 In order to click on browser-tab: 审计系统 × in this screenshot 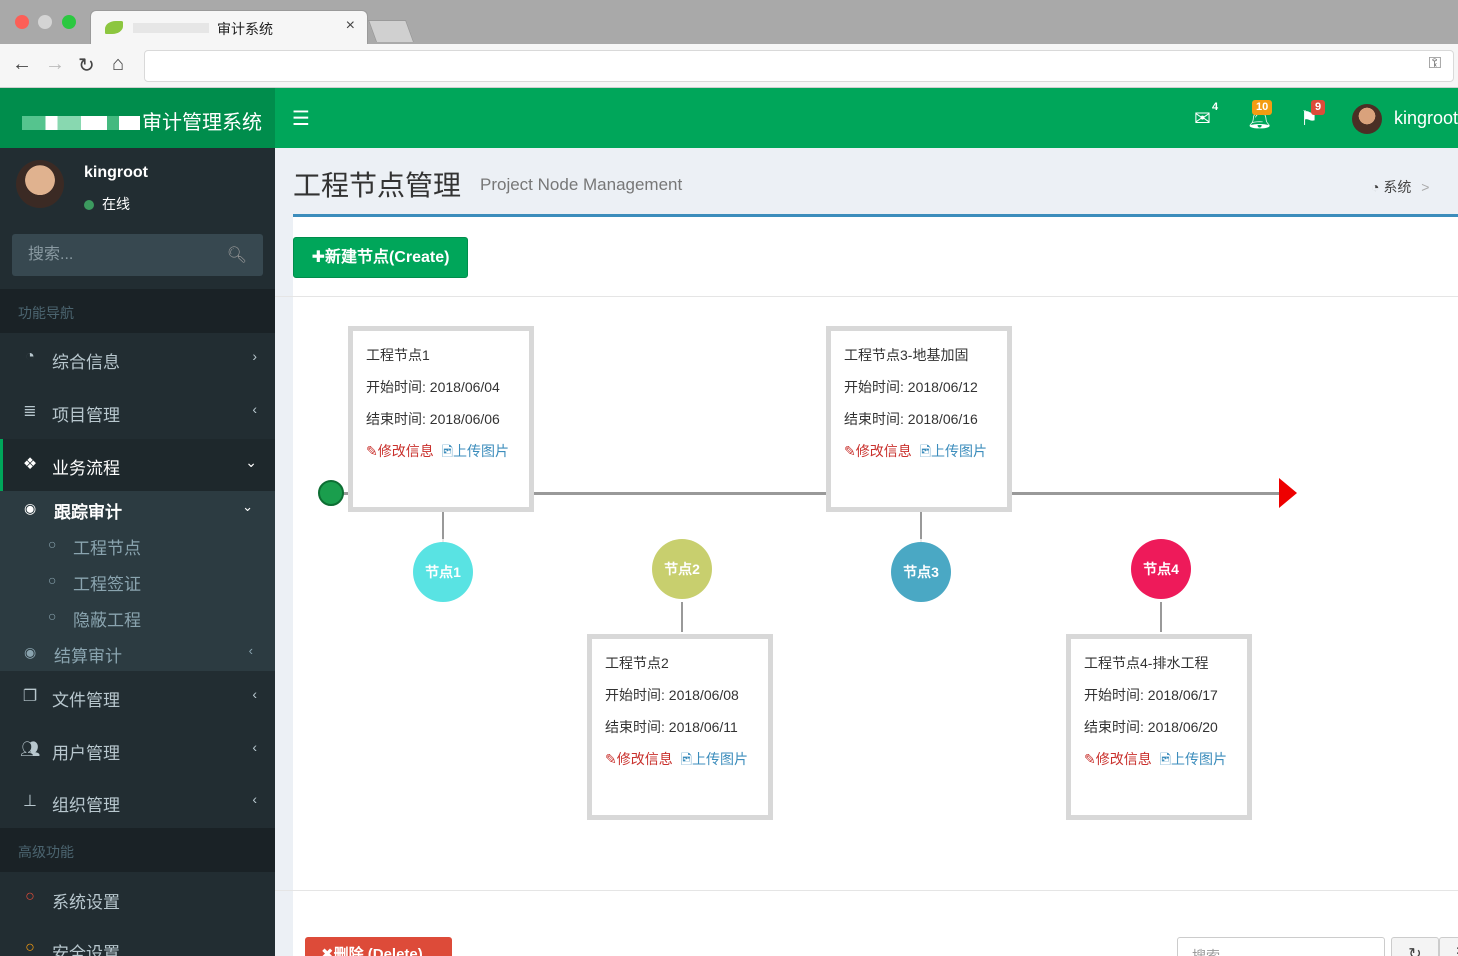, I will do `click(229, 27)`.